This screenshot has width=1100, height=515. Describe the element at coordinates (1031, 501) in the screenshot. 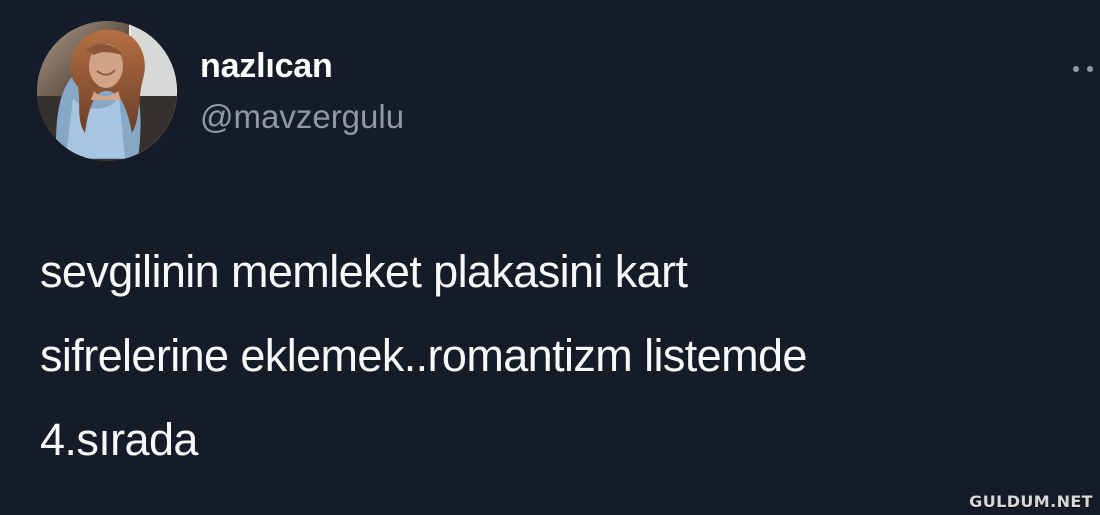

I see `site-watermark: GULDUM.NET` at that location.